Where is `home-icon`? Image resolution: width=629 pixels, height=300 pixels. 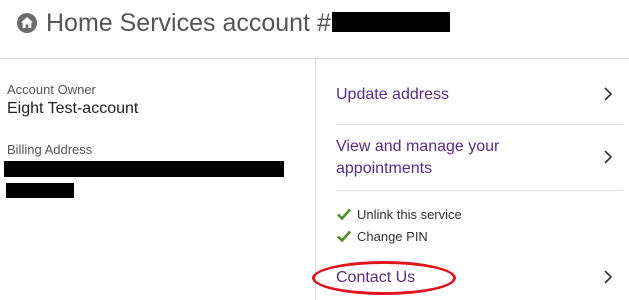 home-icon is located at coordinates (27, 23).